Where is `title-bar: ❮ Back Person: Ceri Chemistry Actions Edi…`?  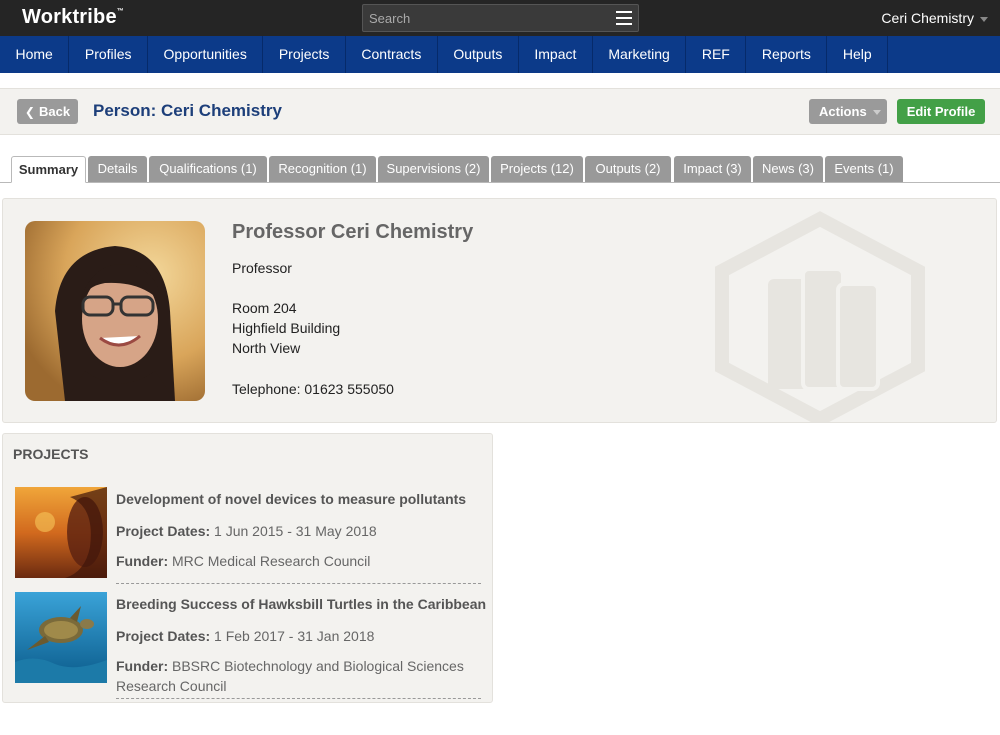 title-bar: ❮ Back Person: Ceri Chemistry Actions Edi… is located at coordinates (500, 111).